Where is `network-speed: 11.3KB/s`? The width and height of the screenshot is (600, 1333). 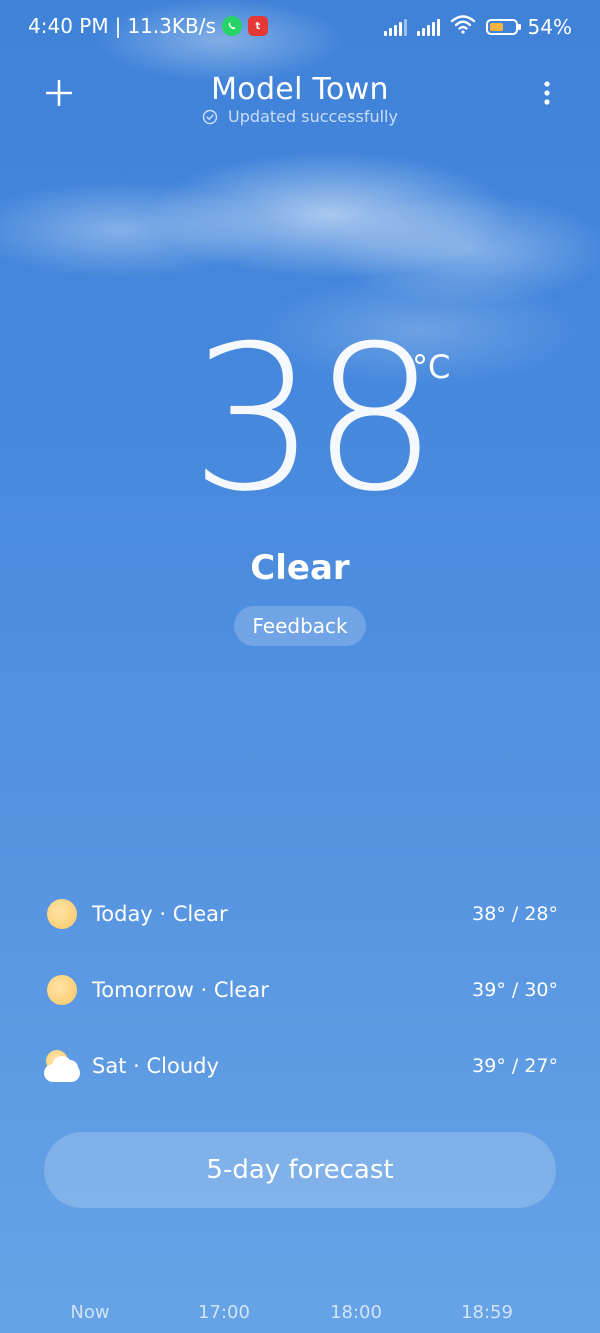
network-speed: 11.3KB/s is located at coordinates (171, 26).